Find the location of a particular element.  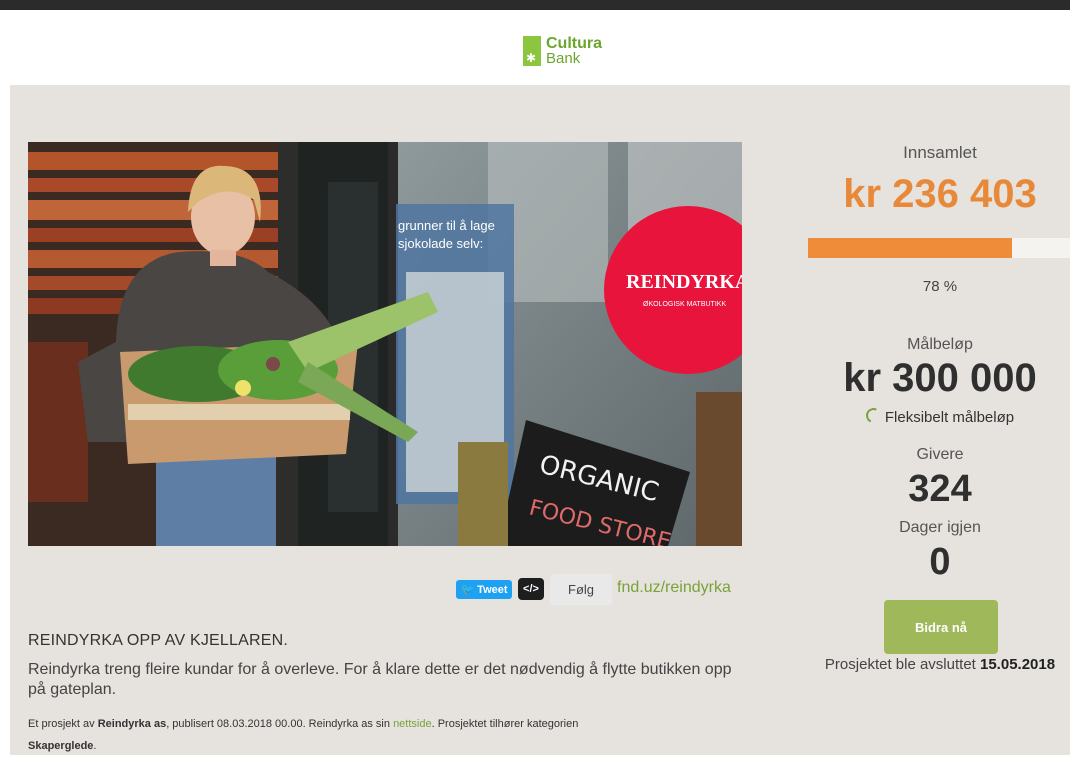

twitter-bird-icon: 🐦 is located at coordinates (467, 590).